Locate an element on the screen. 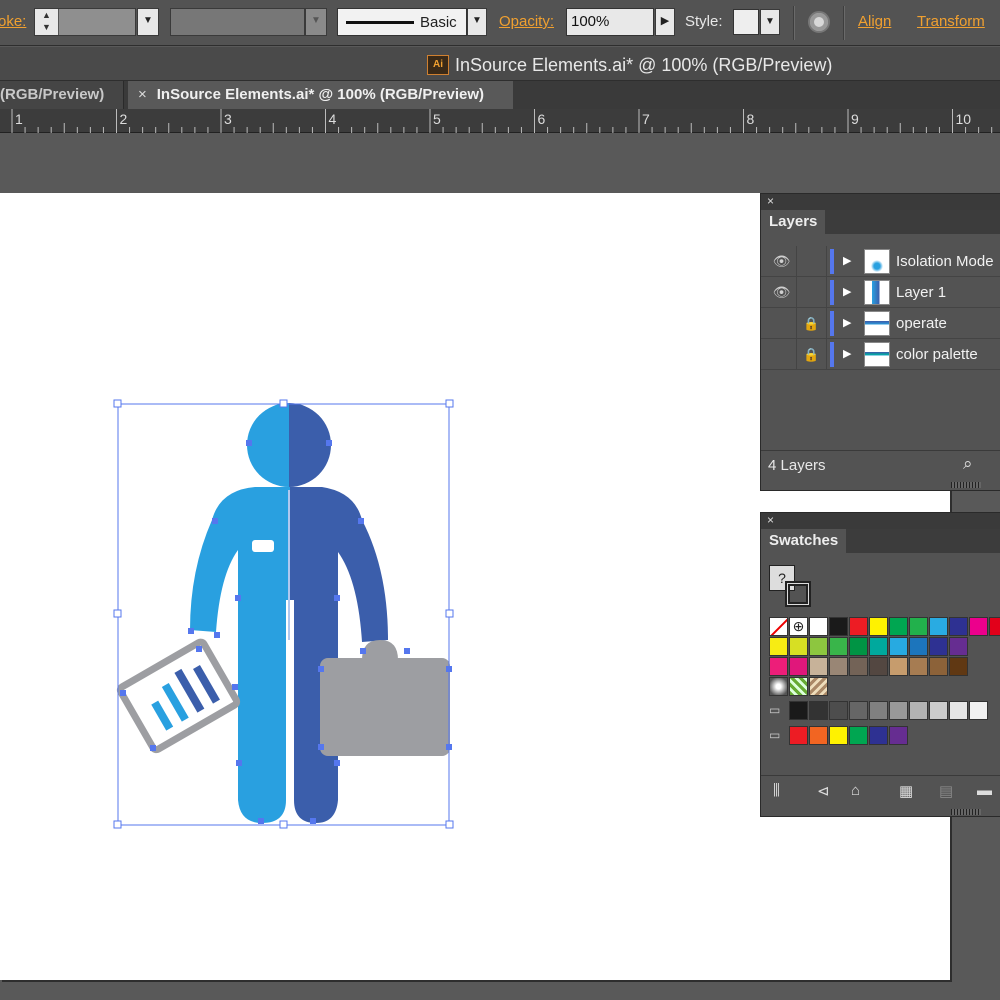 The image size is (1000, 1000). registration-swatch-icon: ⊕ is located at coordinates (798, 626).